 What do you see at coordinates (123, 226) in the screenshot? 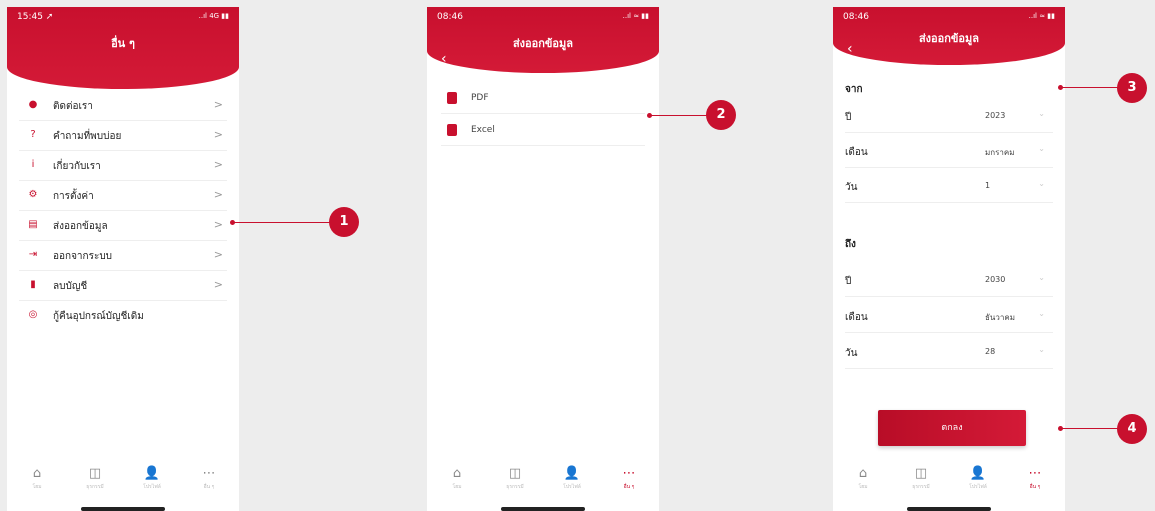
I see `menu-item-export: ▤ ส่งออกข้อมูล >` at bounding box center [123, 226].